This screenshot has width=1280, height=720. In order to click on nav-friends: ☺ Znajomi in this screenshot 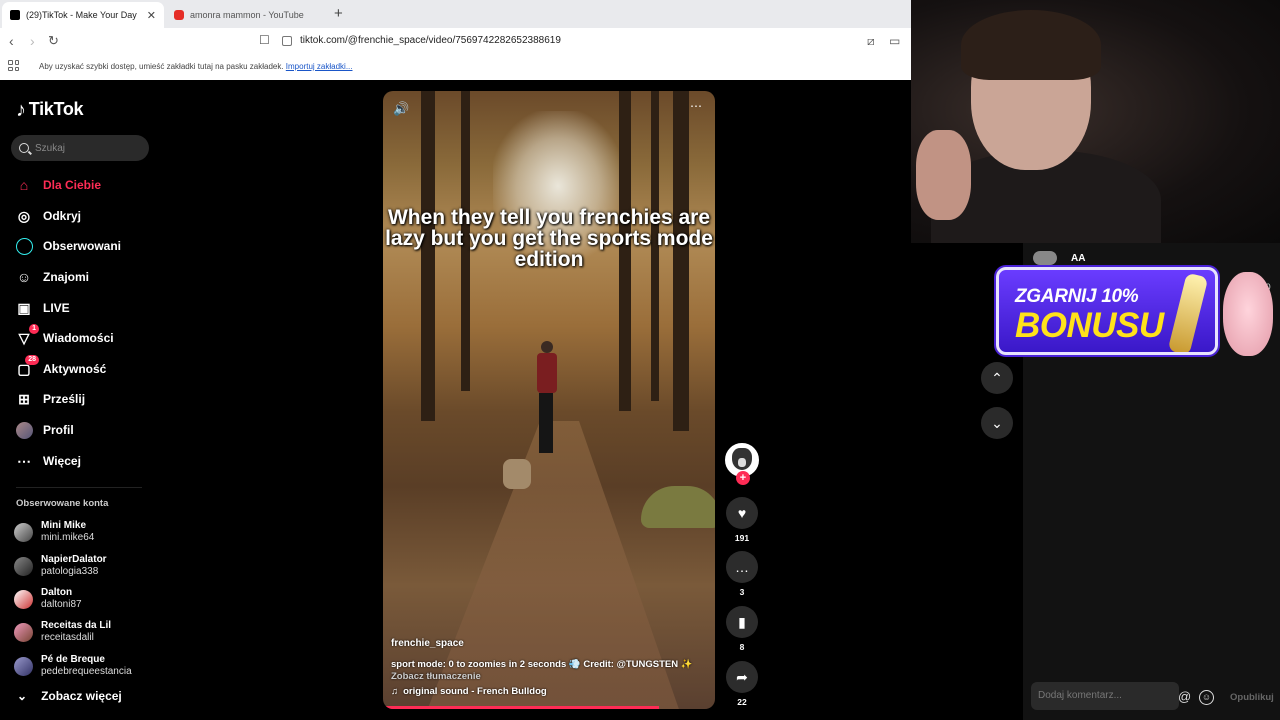, I will do `click(52, 277)`.